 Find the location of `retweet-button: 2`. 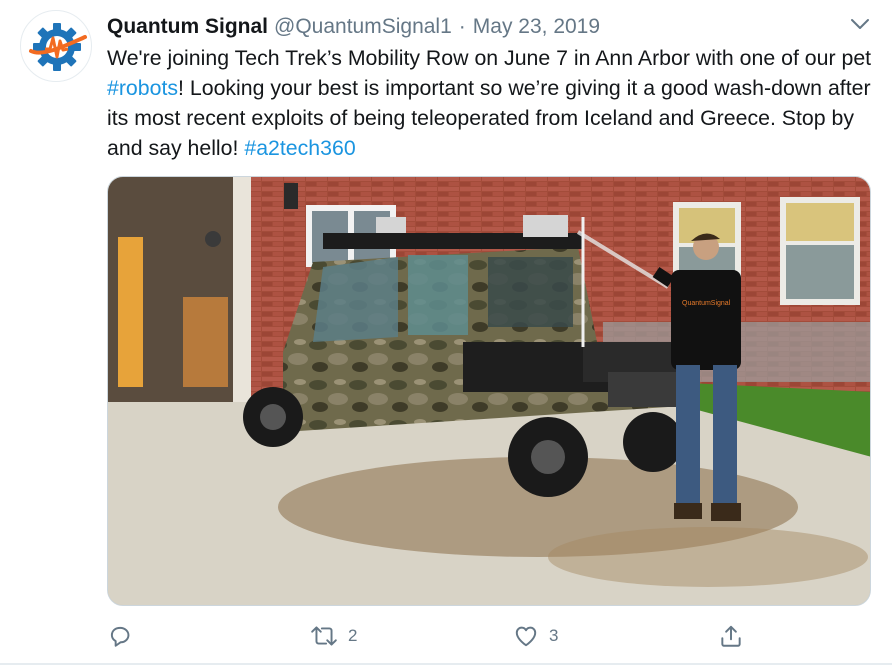

retweet-button: 2 is located at coordinates (333, 636).